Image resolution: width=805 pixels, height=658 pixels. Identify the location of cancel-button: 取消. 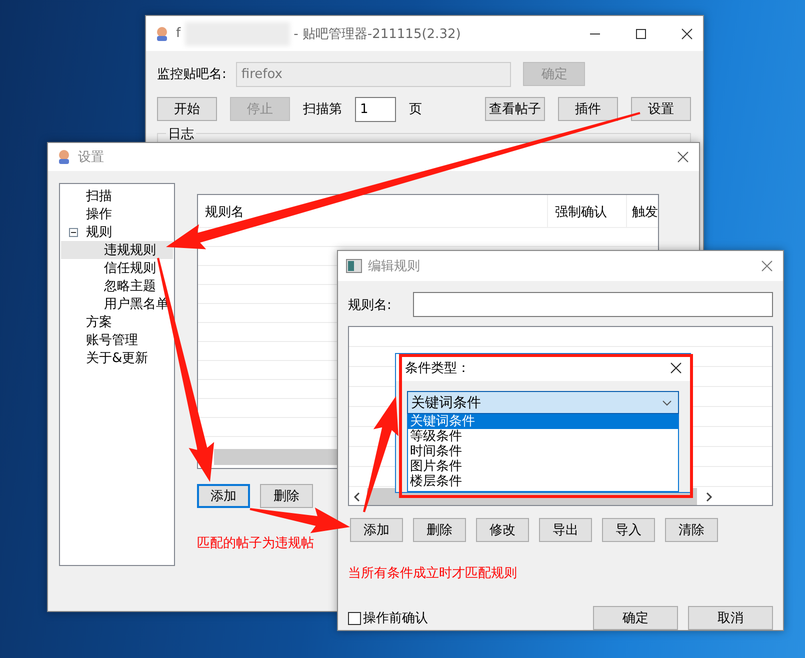
(730, 618).